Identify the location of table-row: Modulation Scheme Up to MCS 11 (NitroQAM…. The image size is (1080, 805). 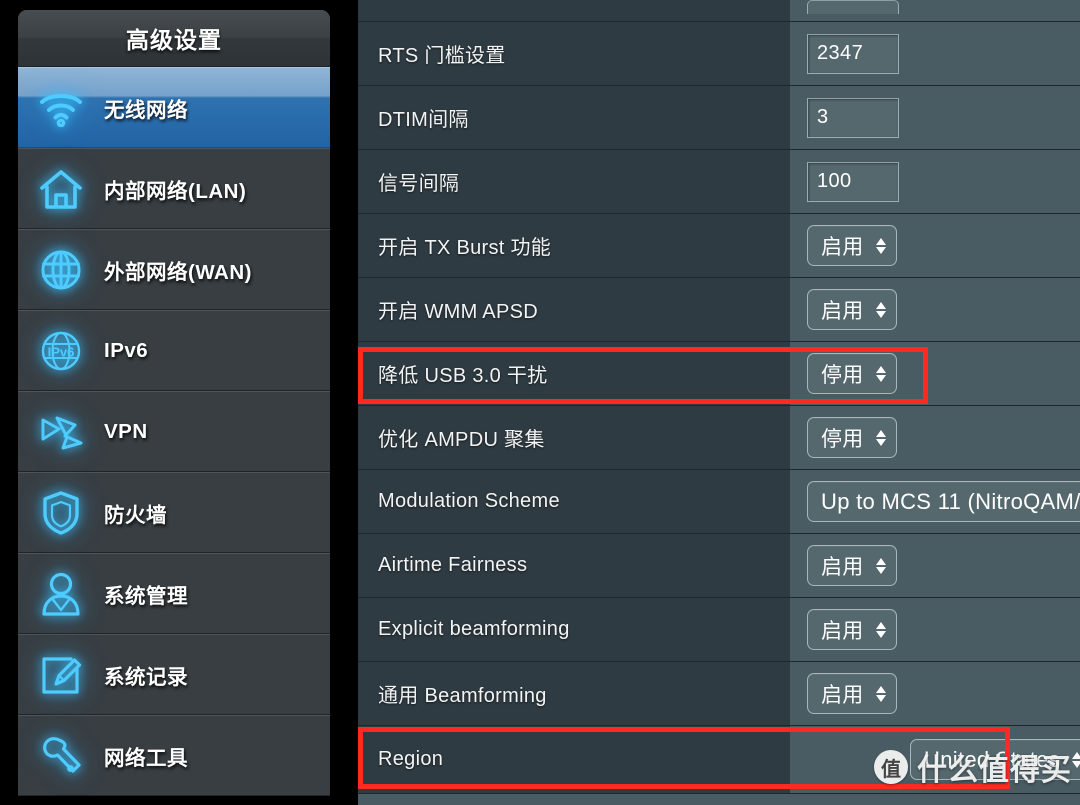
(719, 502).